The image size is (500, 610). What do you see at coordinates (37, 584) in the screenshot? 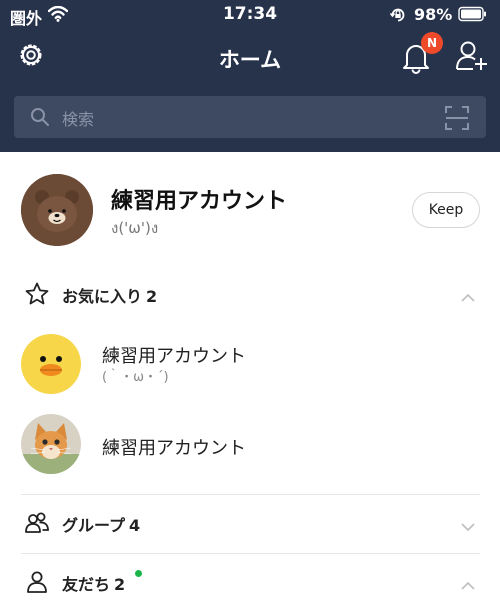
I see `person-icon` at bounding box center [37, 584].